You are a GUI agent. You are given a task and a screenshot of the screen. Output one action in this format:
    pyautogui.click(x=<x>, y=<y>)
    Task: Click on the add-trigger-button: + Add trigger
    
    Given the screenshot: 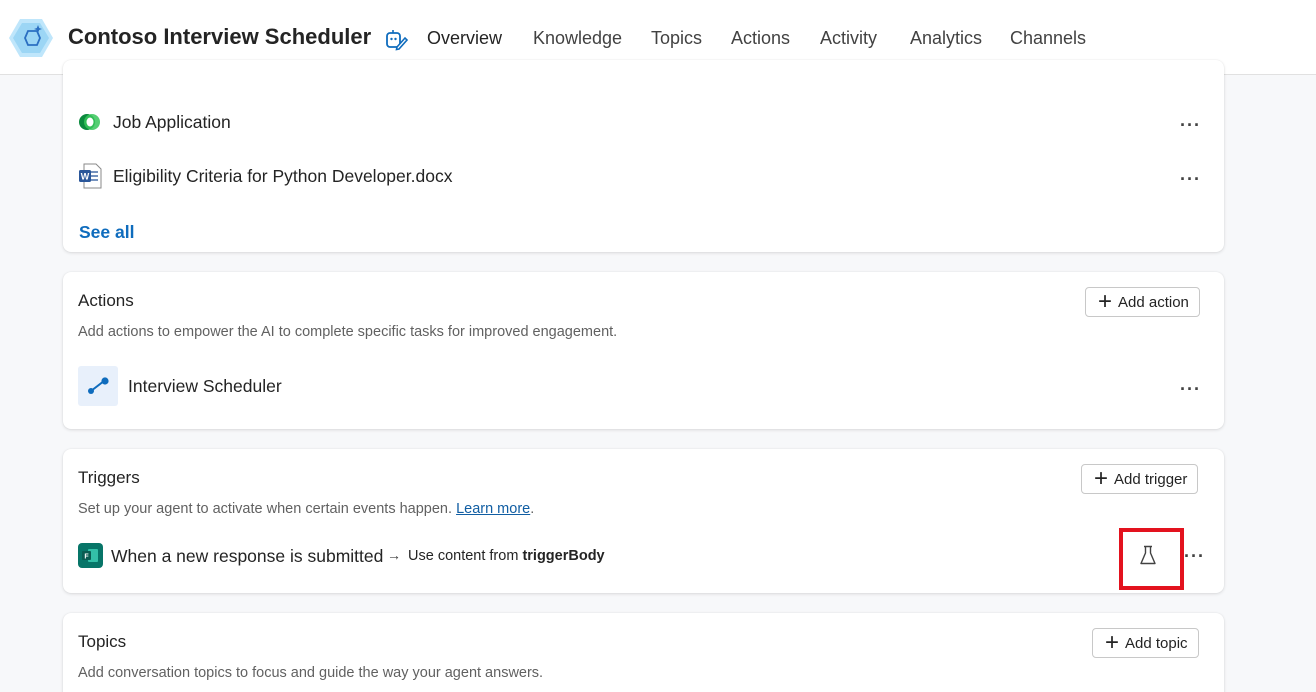 What is the action you would take?
    pyautogui.click(x=1140, y=479)
    